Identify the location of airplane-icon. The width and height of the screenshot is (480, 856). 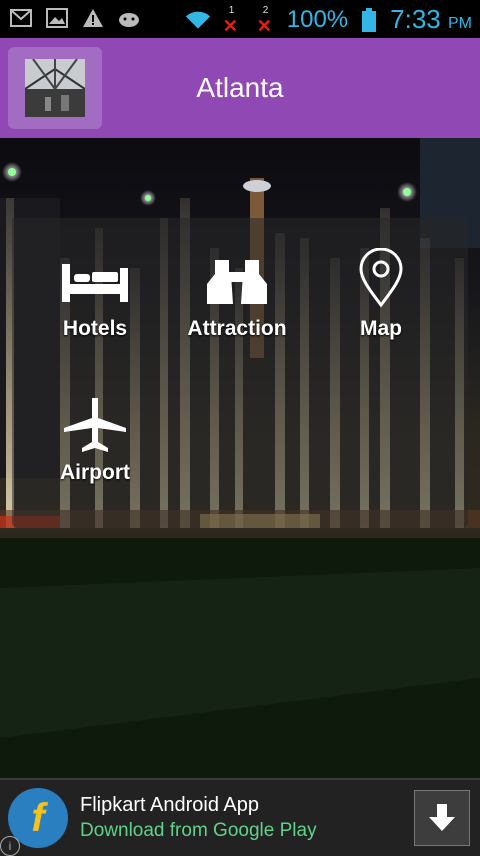
(95, 425).